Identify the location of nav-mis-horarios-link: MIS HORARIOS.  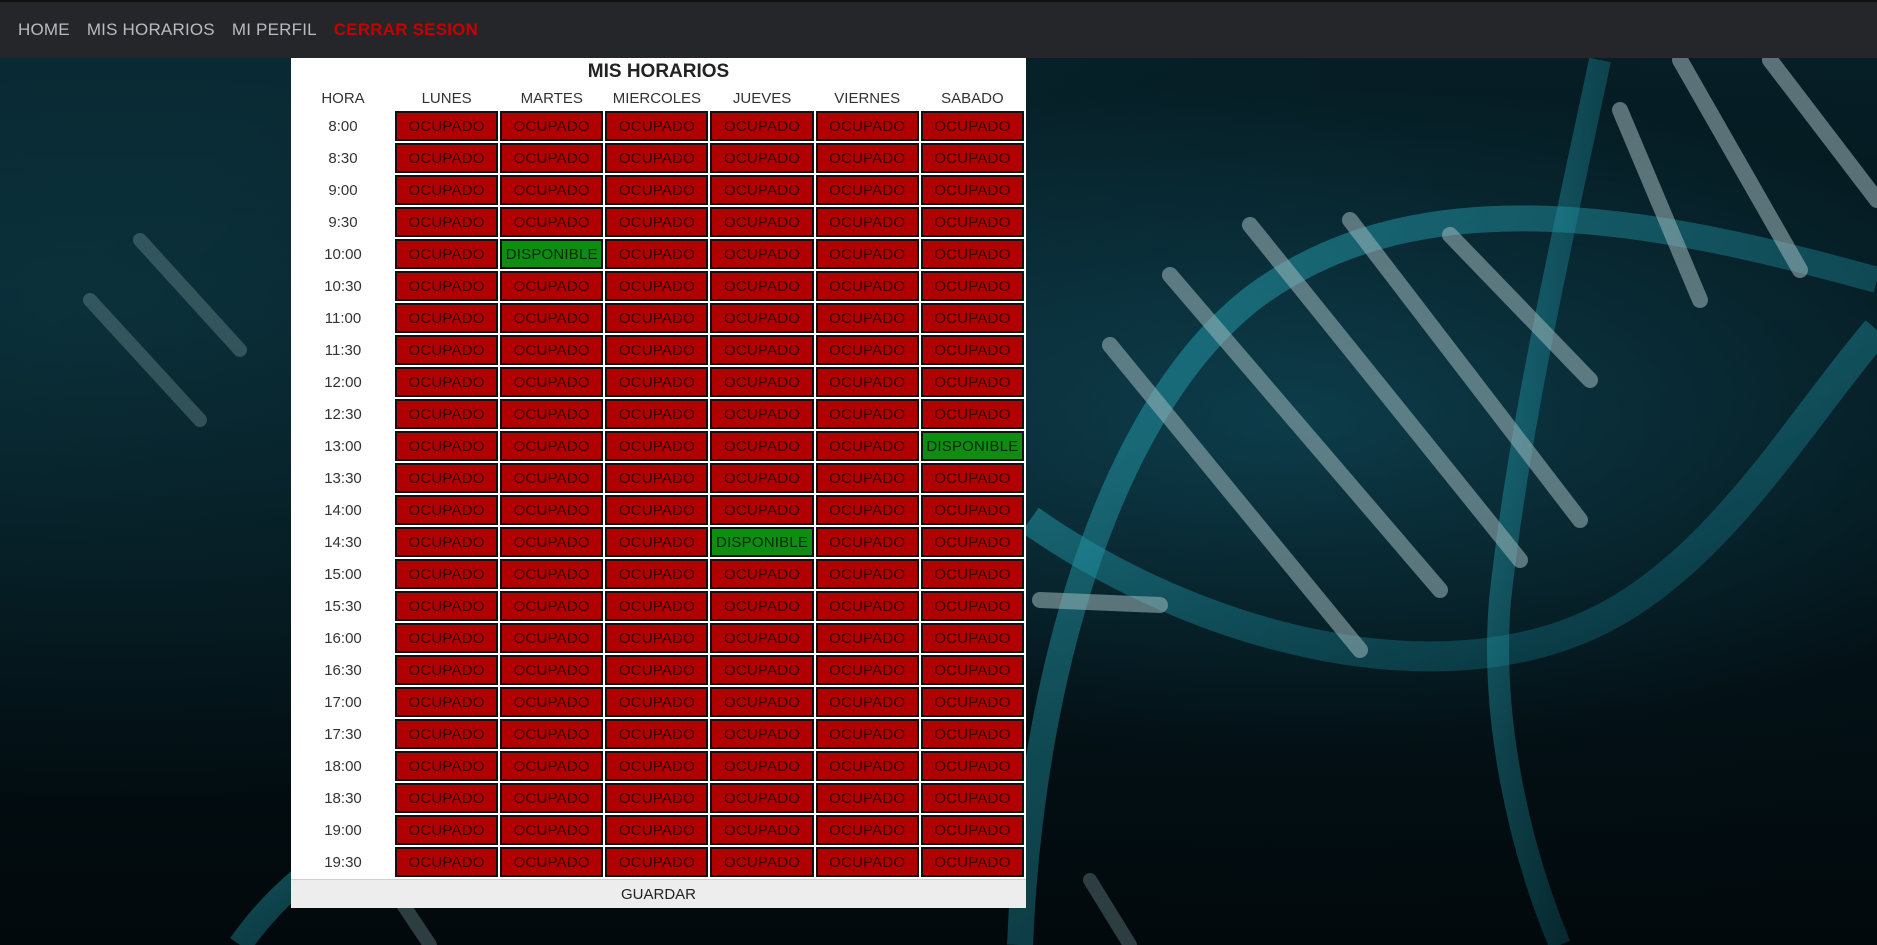
(151, 30).